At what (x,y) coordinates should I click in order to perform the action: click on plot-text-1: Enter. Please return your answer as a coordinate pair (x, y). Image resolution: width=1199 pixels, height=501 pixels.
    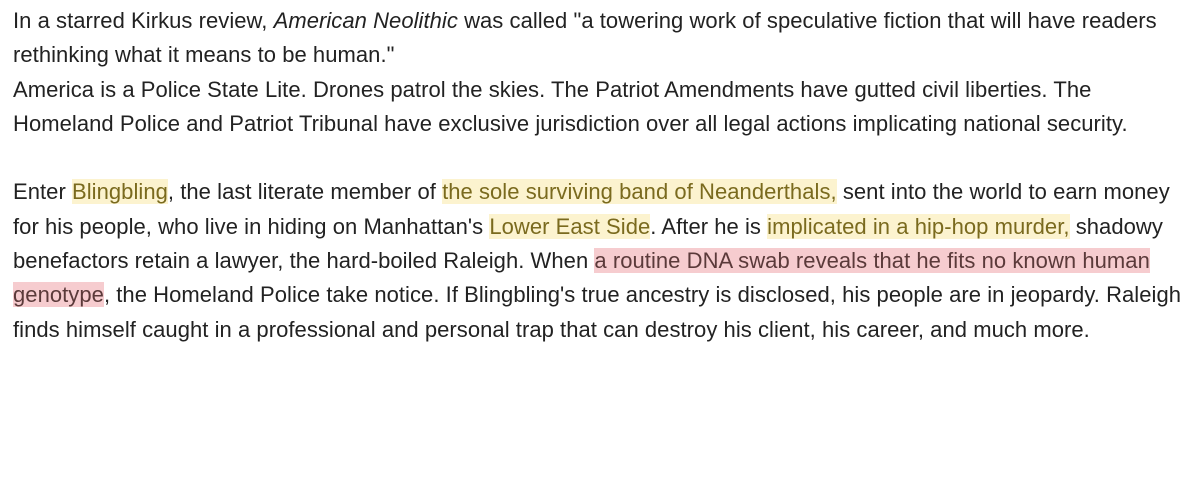
    Looking at the image, I should click on (42, 192).